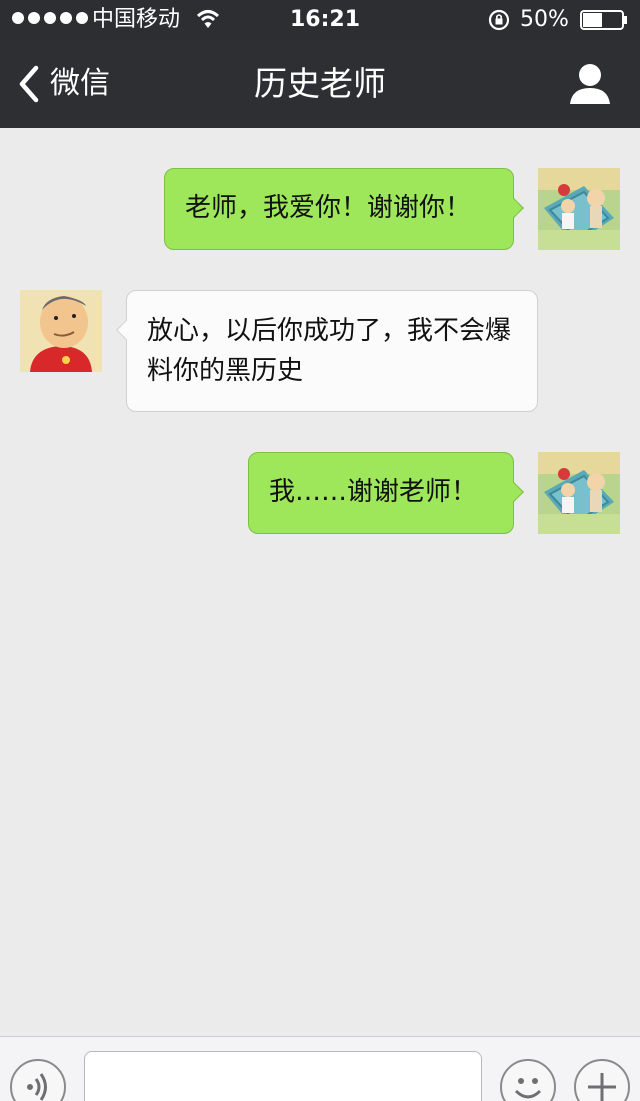  I want to click on nav-bar: 微信 历史老师, so click(320, 84).